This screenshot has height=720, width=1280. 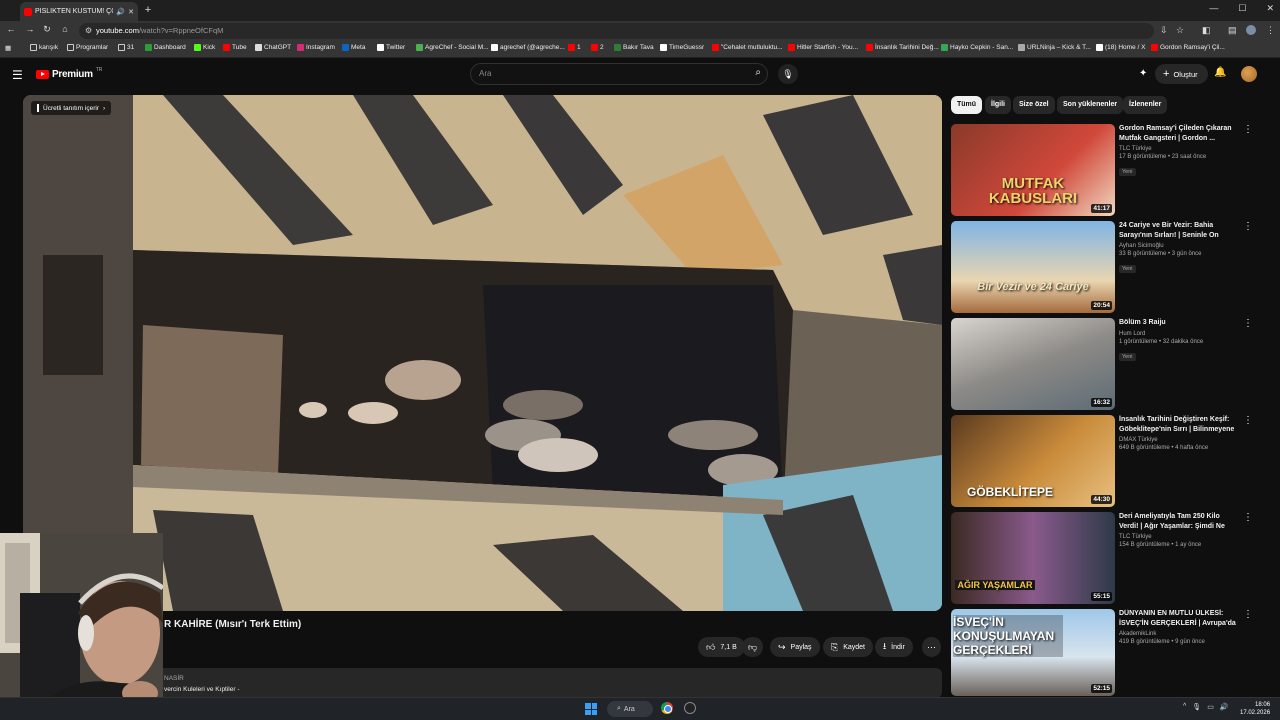 I want to click on reload-icon: ↻, so click(x=47, y=29).